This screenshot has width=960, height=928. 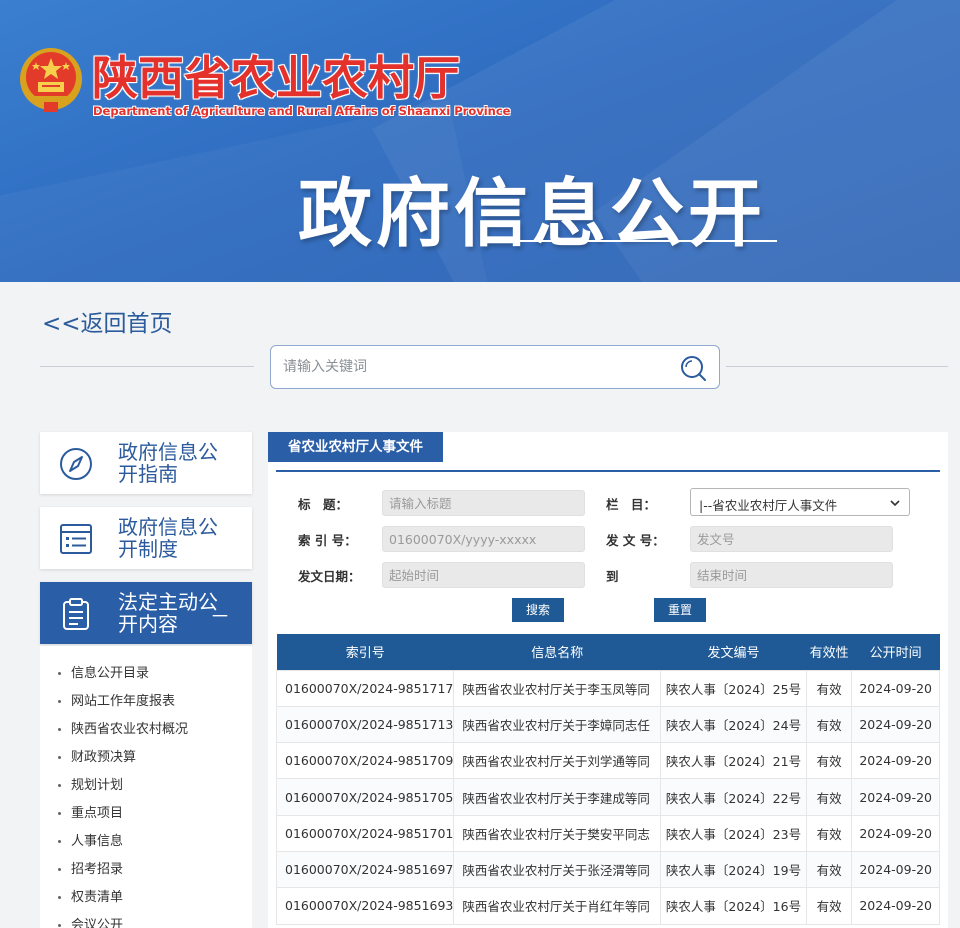 What do you see at coordinates (329, 576) in the screenshot?
I see `date-label: 发文日期：` at bounding box center [329, 576].